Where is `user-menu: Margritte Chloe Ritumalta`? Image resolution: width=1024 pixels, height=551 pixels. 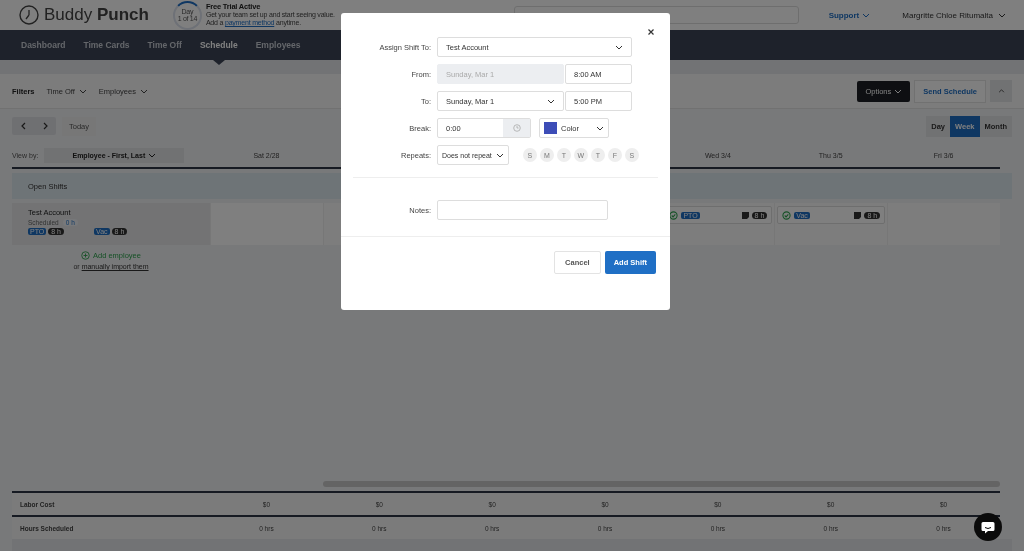
user-menu: Margritte Chloe Ritumalta is located at coordinates (954, 15).